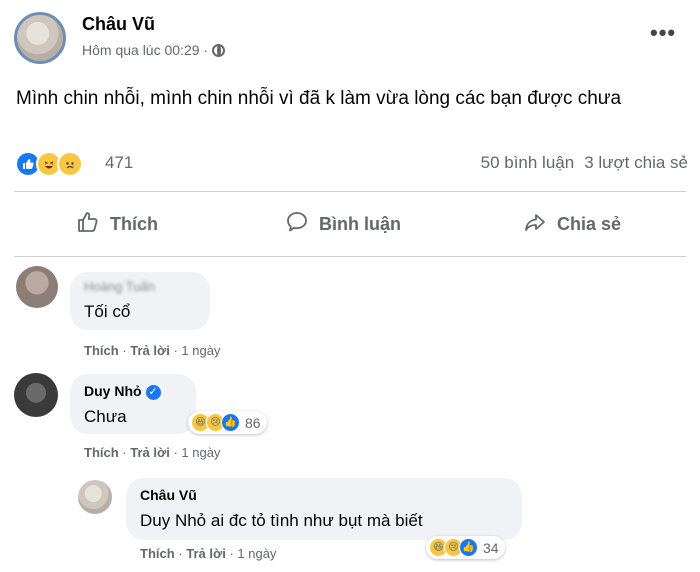 The image size is (700, 572). Describe the element at coordinates (297, 224) in the screenshot. I see `comment-icon` at that location.